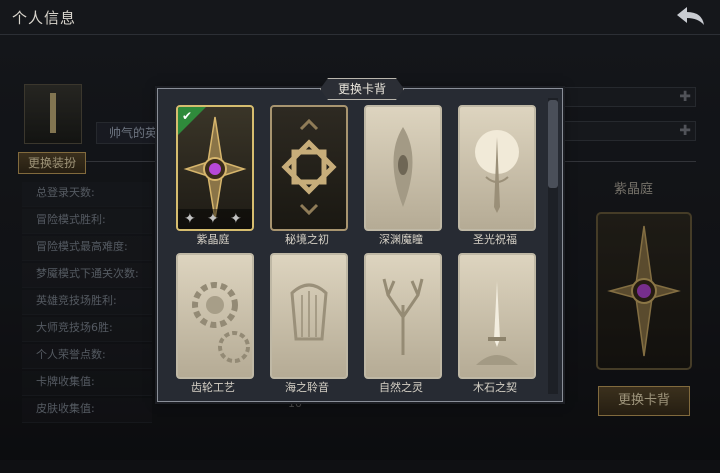 Image resolution: width=720 pixels, height=473 pixels. Describe the element at coordinates (307, 239) in the screenshot. I see `card-back-name: 秘境之初` at that location.